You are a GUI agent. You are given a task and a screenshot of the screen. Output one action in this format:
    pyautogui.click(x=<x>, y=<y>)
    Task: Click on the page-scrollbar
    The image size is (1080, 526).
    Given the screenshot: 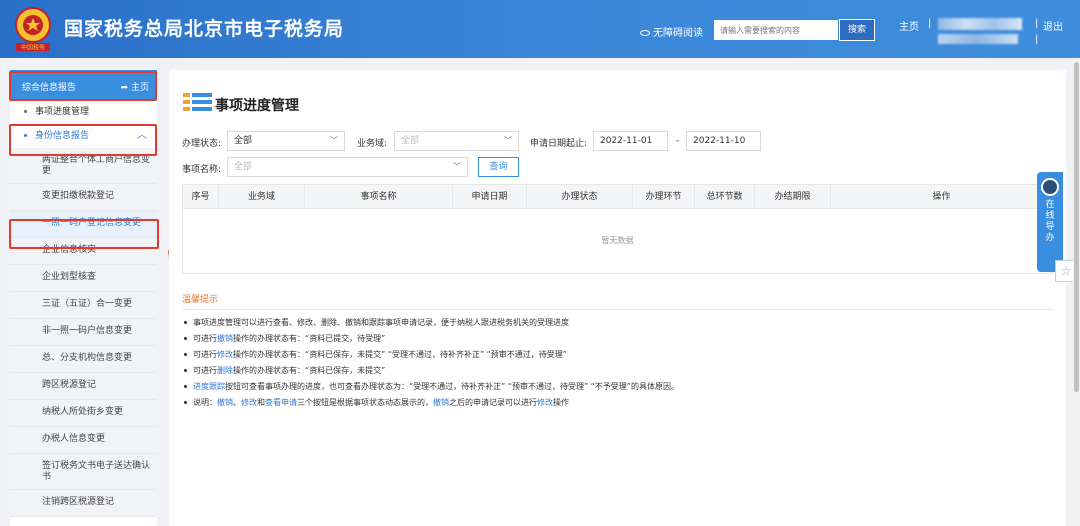 What is the action you would take?
    pyautogui.click(x=1076, y=293)
    